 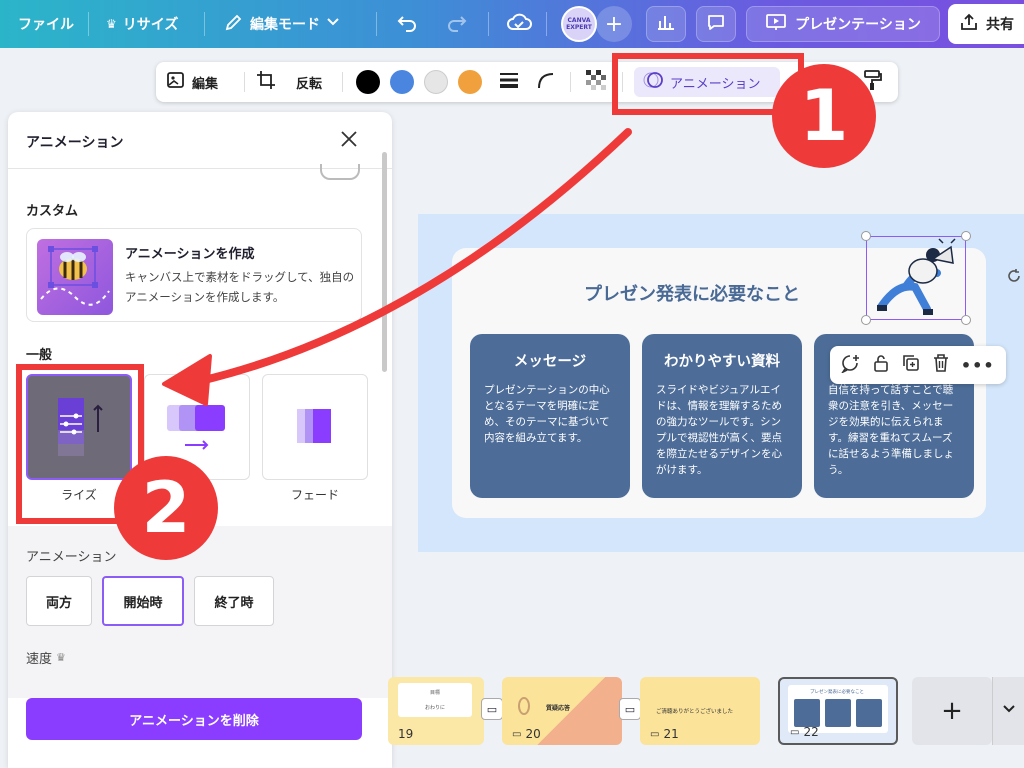 I want to click on flip-button: 反転, so click(x=309, y=82).